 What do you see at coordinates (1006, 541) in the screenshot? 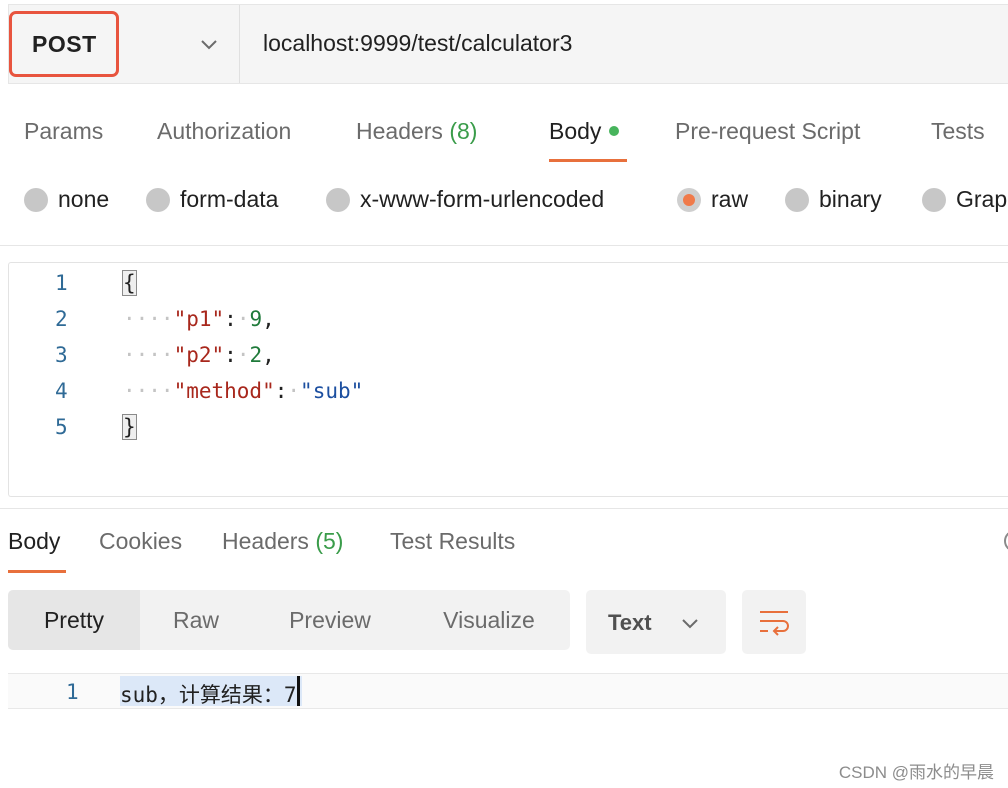
I see `clock-icon` at bounding box center [1006, 541].